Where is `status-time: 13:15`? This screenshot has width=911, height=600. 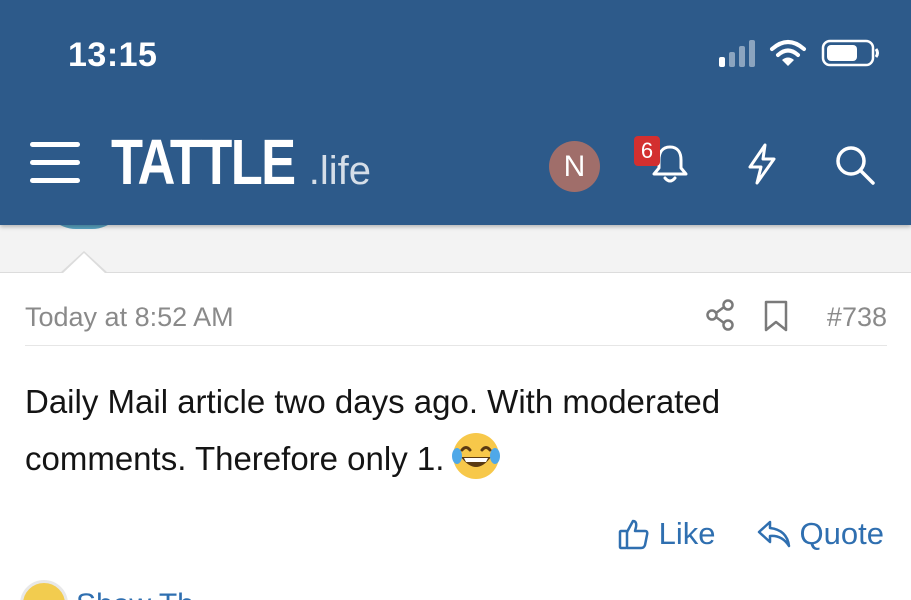 status-time: 13:15 is located at coordinates (113, 55).